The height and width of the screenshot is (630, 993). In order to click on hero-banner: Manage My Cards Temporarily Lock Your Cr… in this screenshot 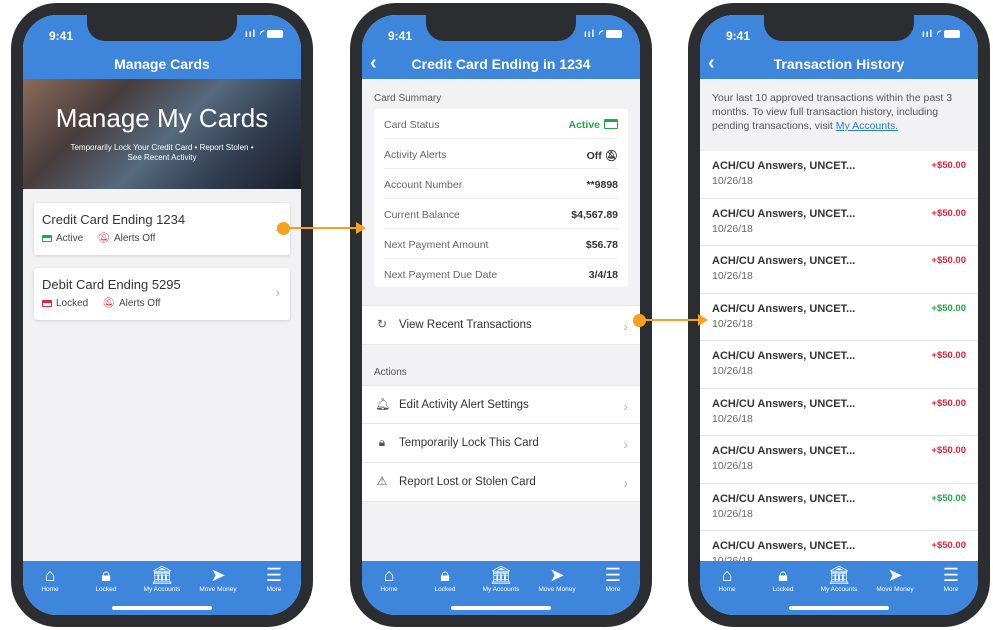, I will do `click(162, 134)`.